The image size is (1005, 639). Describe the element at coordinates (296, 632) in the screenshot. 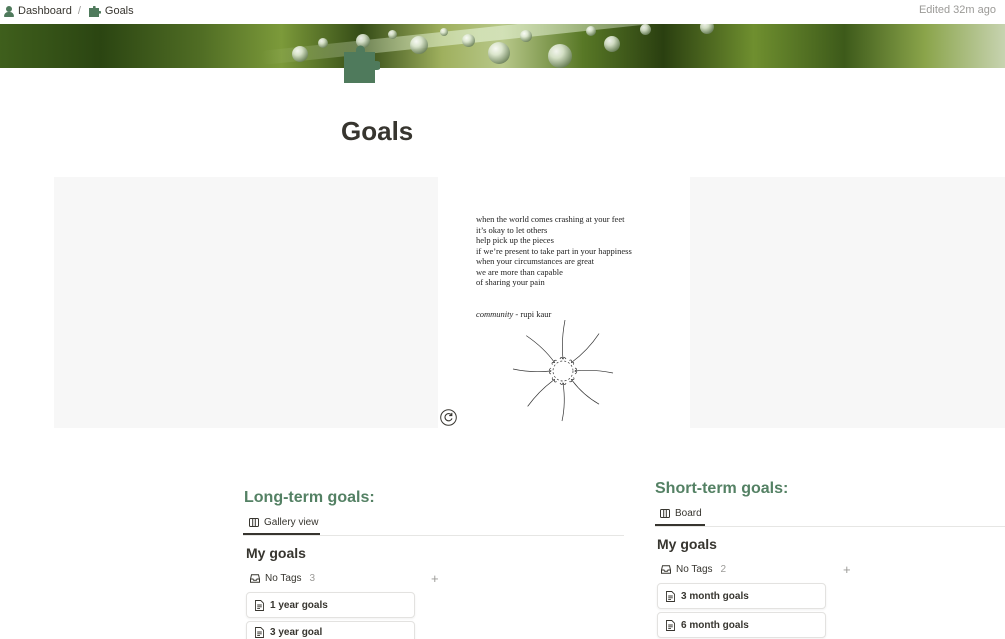

I see `card-title: 3 year goal` at that location.